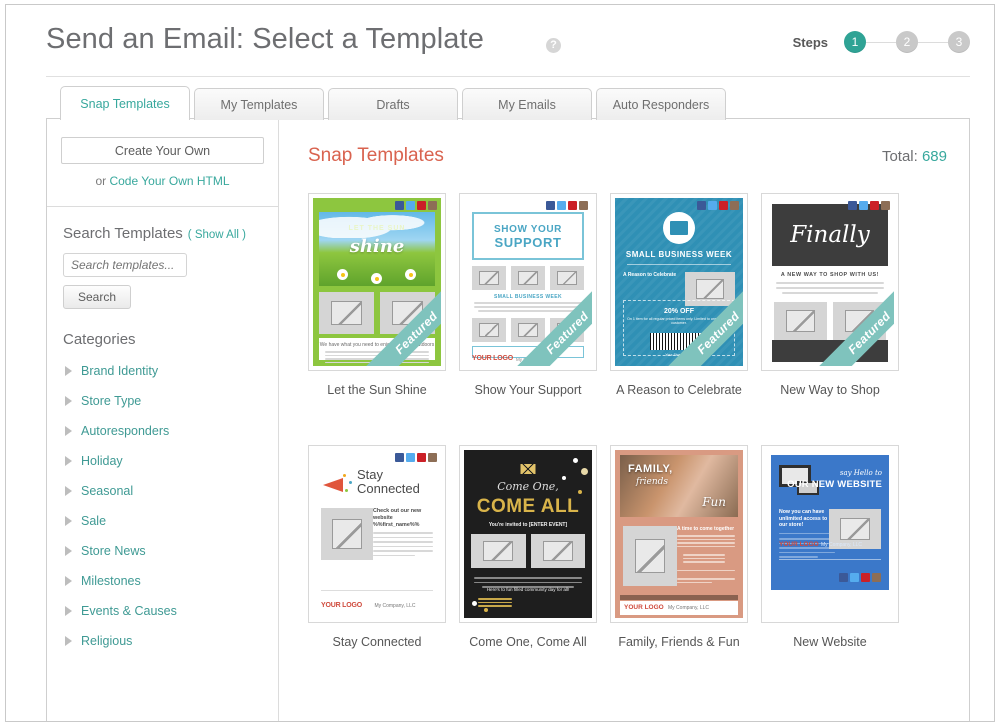 This screenshot has height=725, width=1000. Describe the element at coordinates (162, 581) in the screenshot. I see `category-milestones: Milestones` at that location.